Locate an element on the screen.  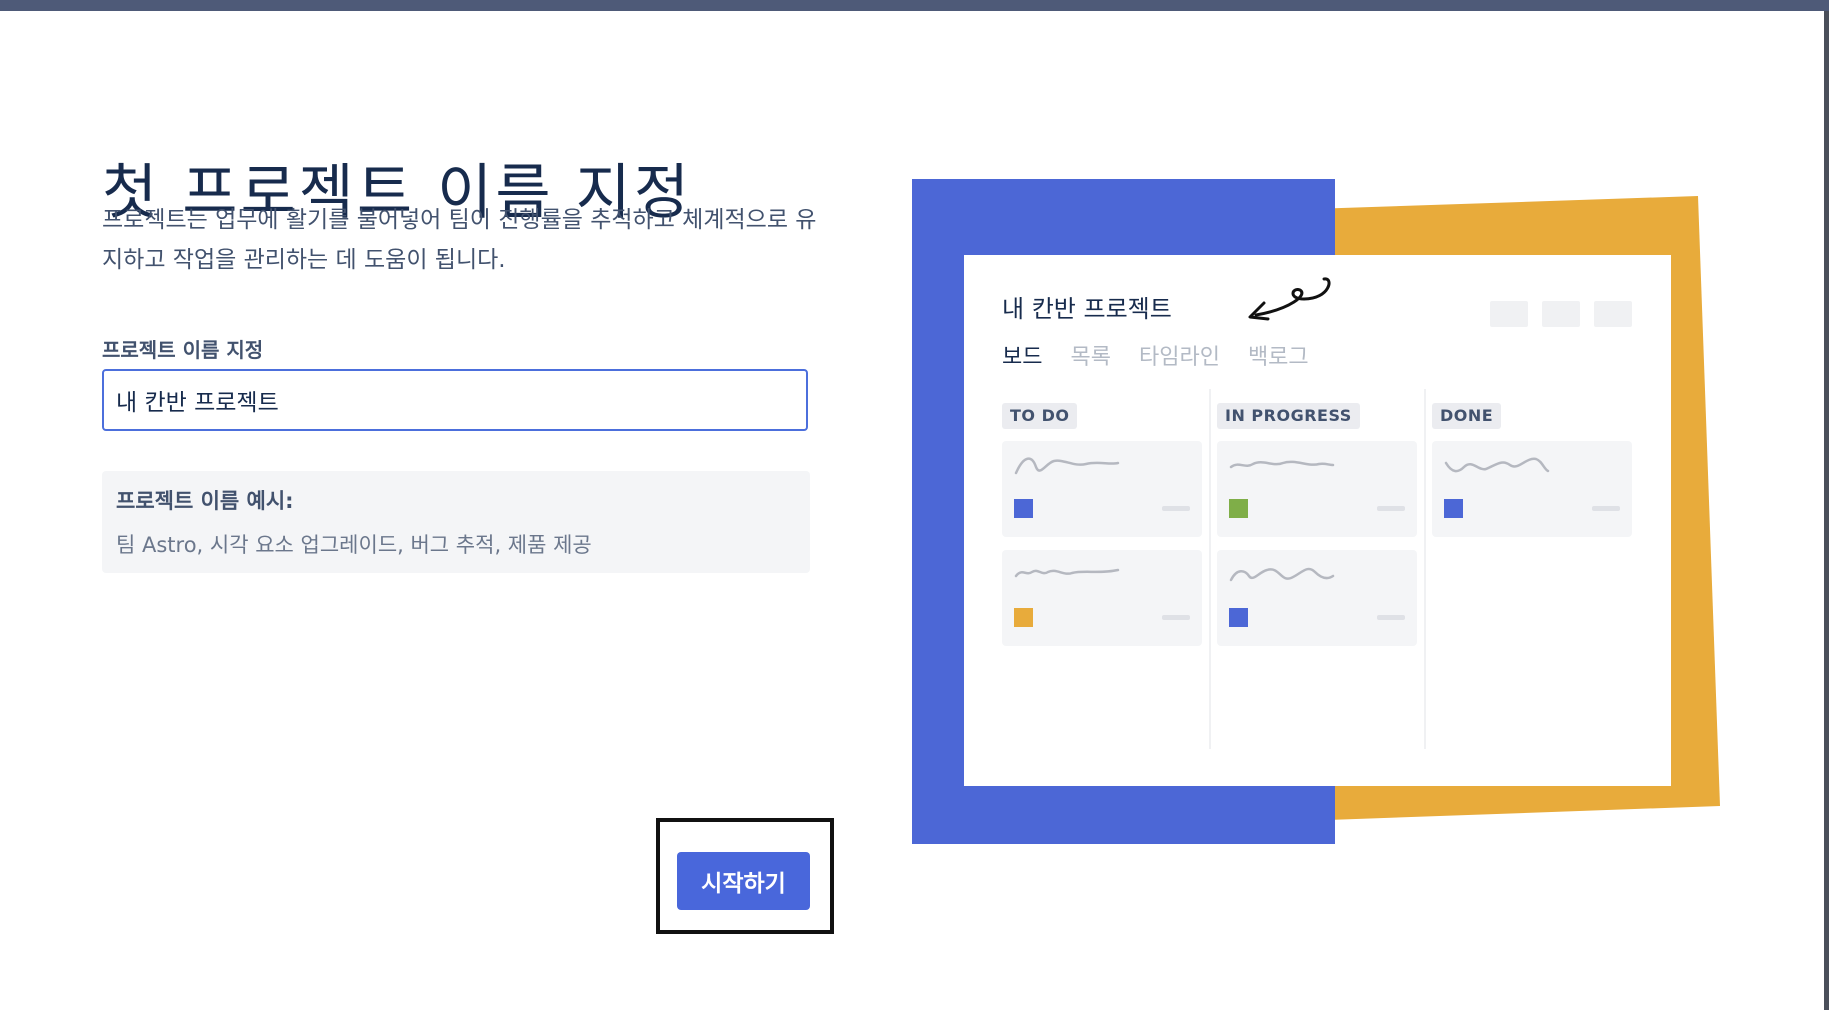
preview-tab-list: 목록 is located at coordinates (1090, 357).